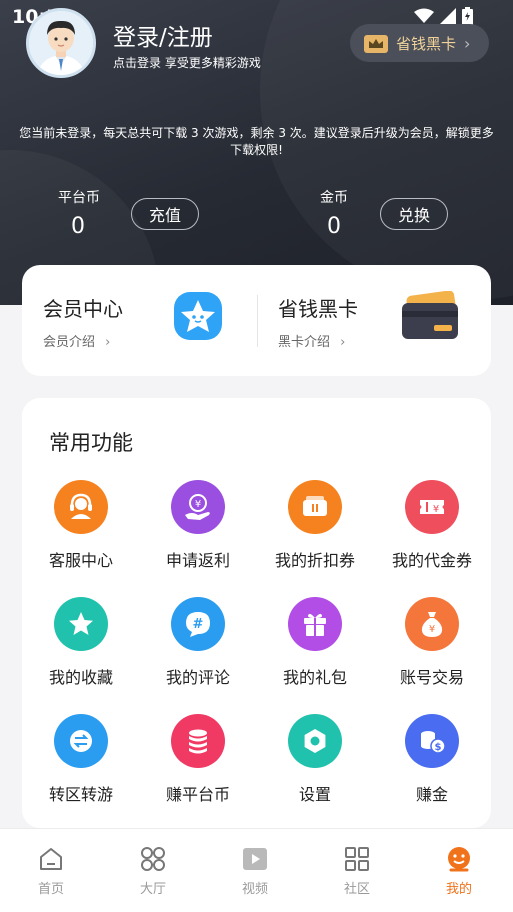 The width and height of the screenshot is (513, 912). I want to click on gold-coin-label: 金币, so click(334, 198).